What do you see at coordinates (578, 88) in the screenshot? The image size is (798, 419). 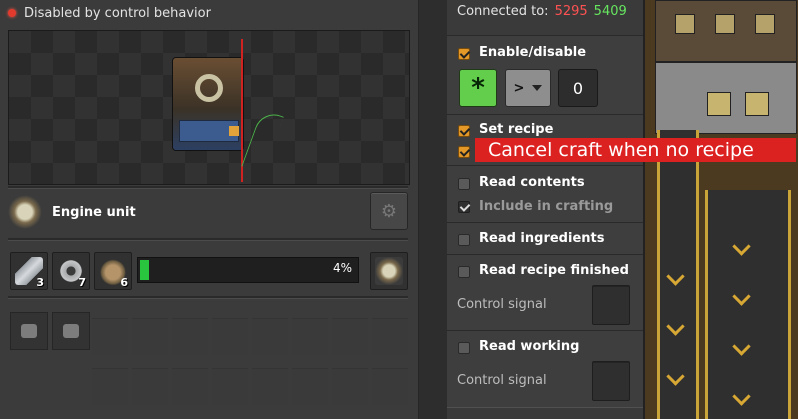 I see `constant-input: 0` at bounding box center [578, 88].